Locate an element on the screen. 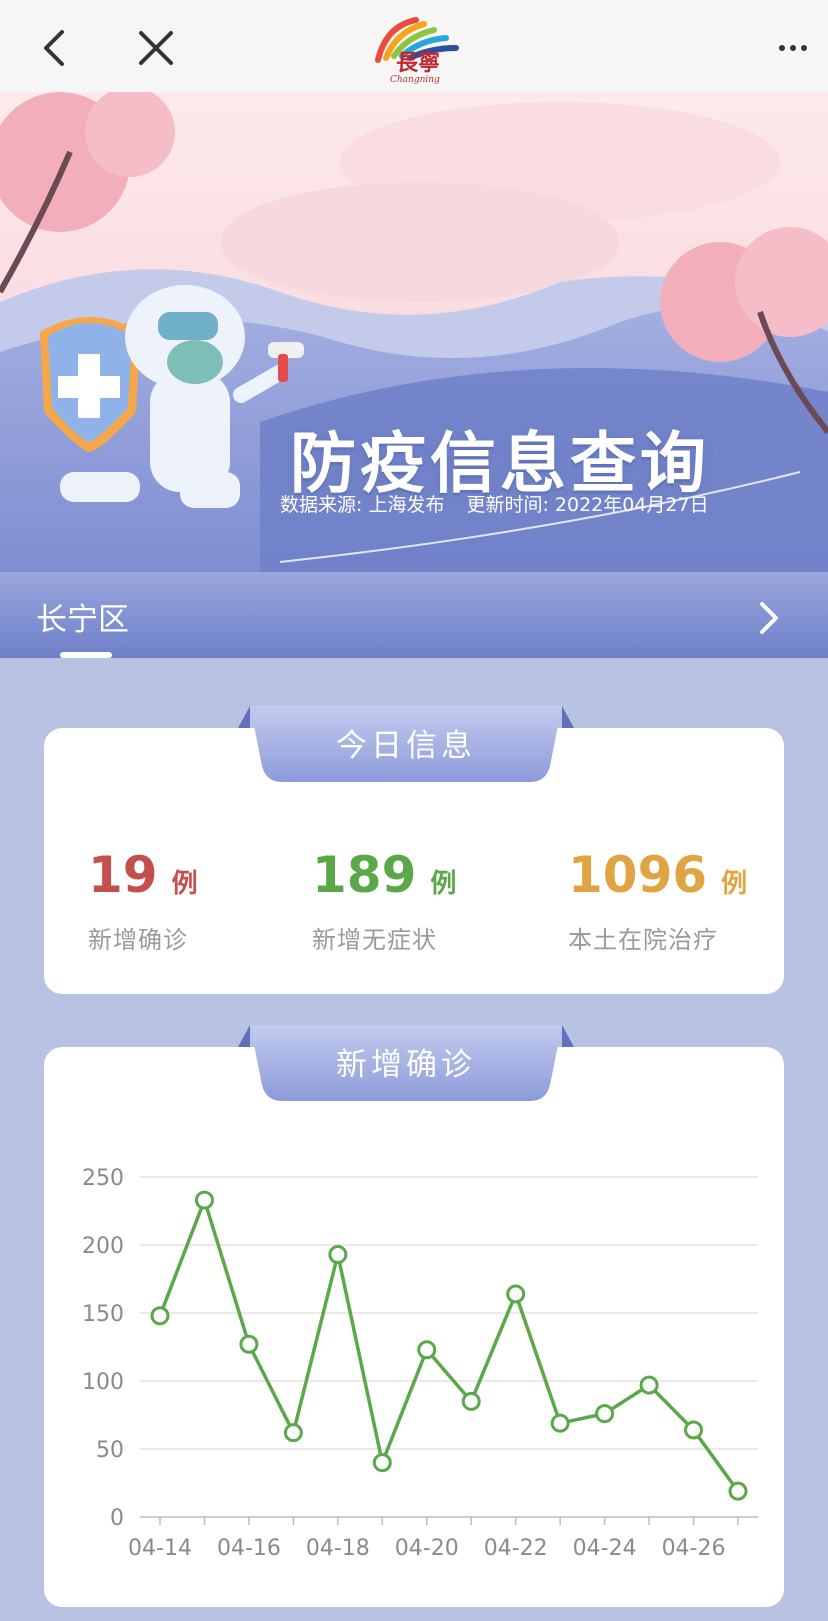 The width and height of the screenshot is (828, 1621). x-tick-label: 04-24 is located at coordinates (605, 1548).